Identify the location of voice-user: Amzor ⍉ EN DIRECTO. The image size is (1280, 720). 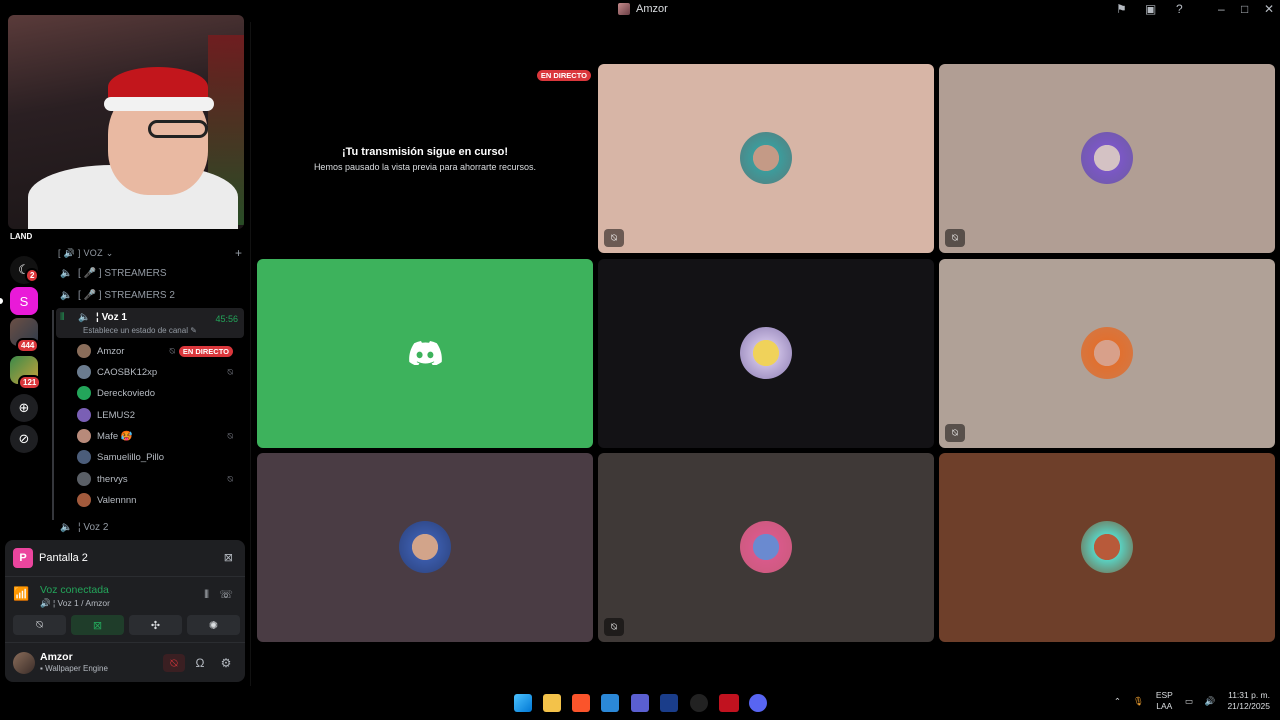
(157, 351).